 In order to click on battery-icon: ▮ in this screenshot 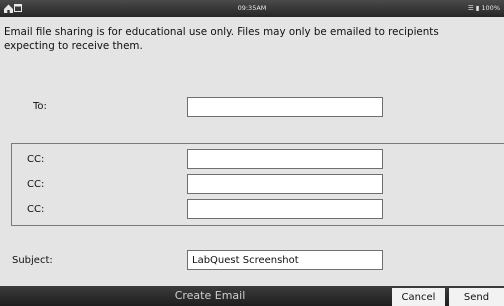, I will do `click(477, 8)`.